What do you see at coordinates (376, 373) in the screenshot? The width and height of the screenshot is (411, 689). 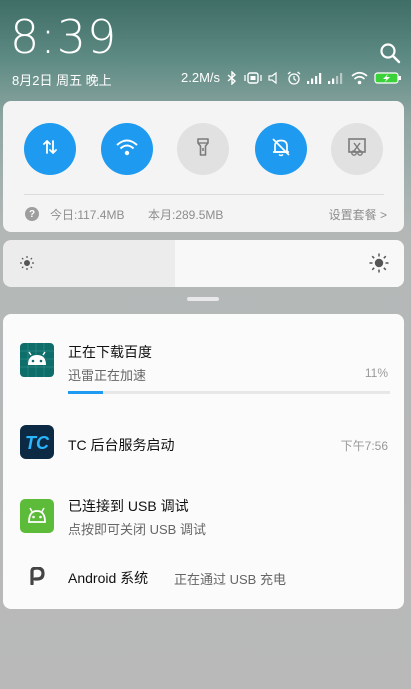 I see `progress-percent: 11%` at bounding box center [376, 373].